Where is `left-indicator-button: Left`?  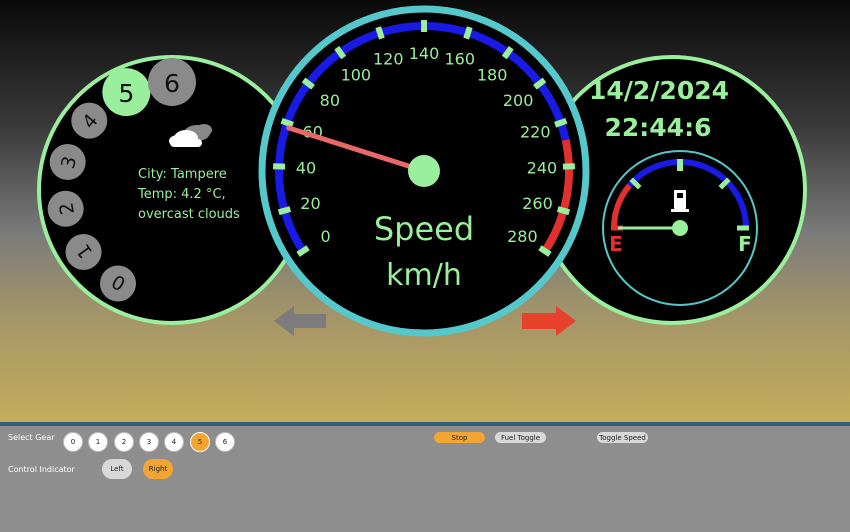 left-indicator-button: Left is located at coordinates (117, 469).